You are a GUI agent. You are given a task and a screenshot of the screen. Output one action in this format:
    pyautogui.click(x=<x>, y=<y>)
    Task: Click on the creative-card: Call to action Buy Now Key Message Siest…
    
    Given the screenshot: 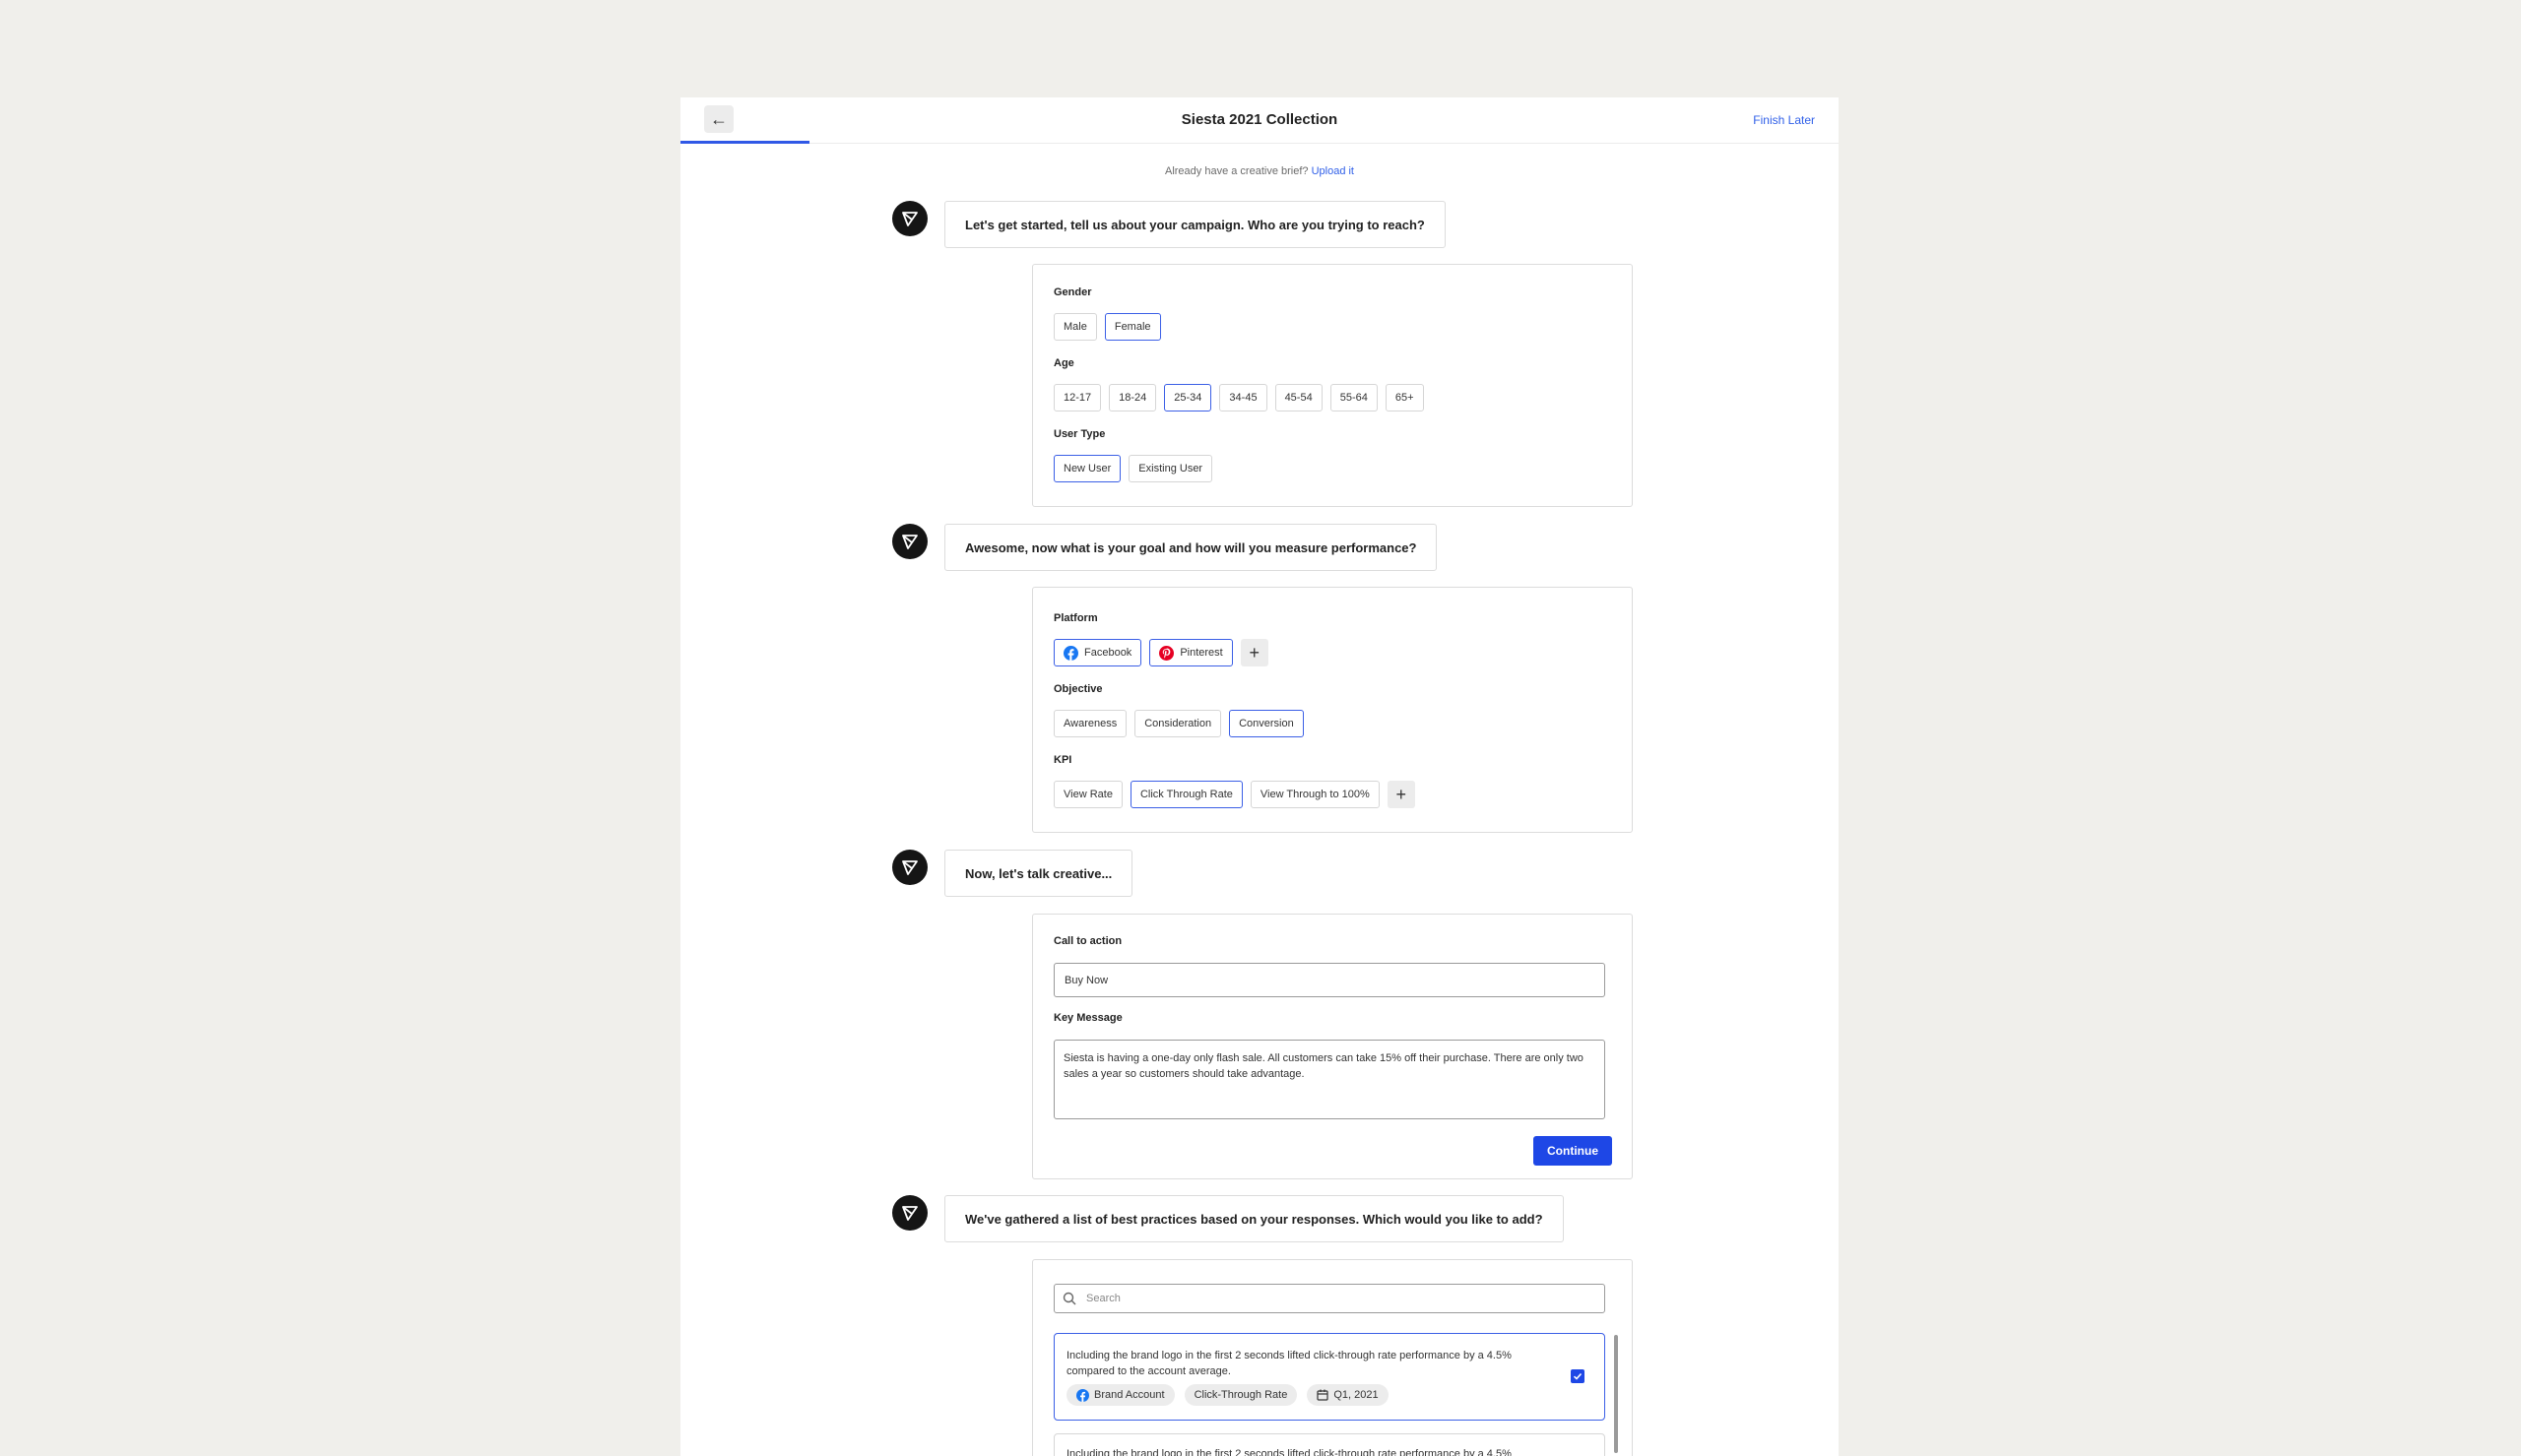 What is the action you would take?
    pyautogui.click(x=1332, y=1046)
    